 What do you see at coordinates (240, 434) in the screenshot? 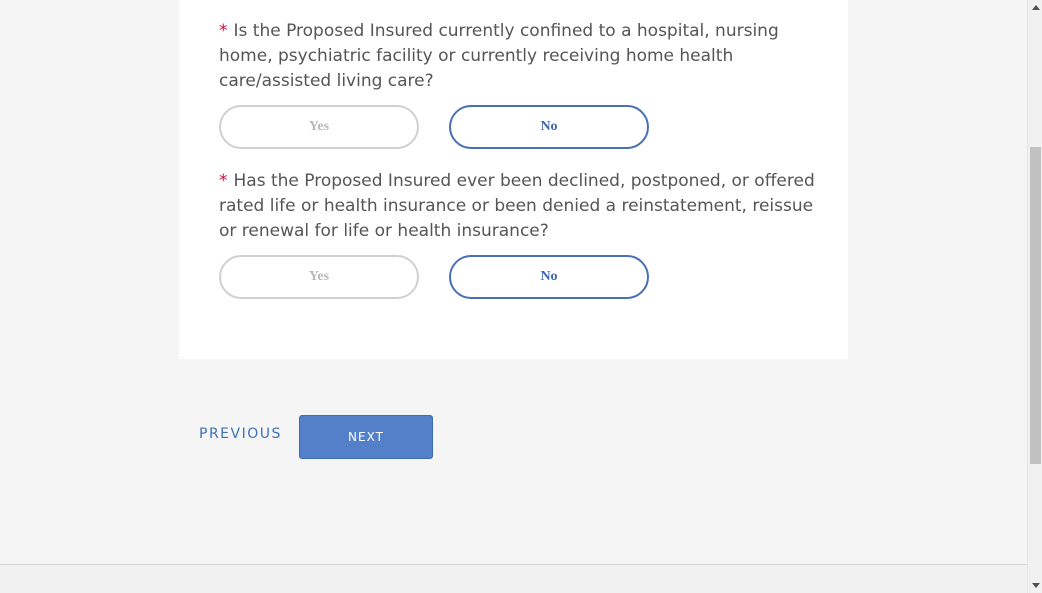
I see `previous-link: PREVIOUS` at bounding box center [240, 434].